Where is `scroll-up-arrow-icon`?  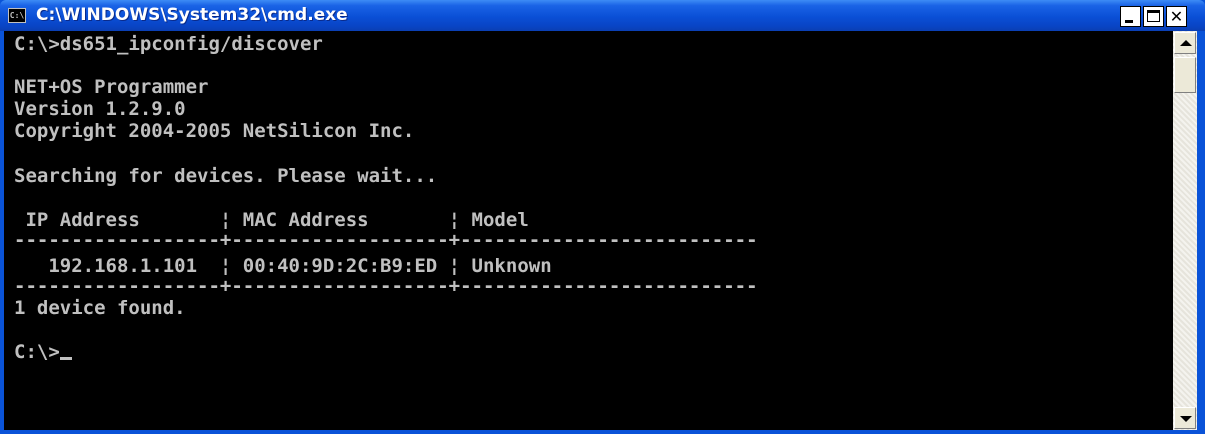 scroll-up-arrow-icon is located at coordinates (1186, 43).